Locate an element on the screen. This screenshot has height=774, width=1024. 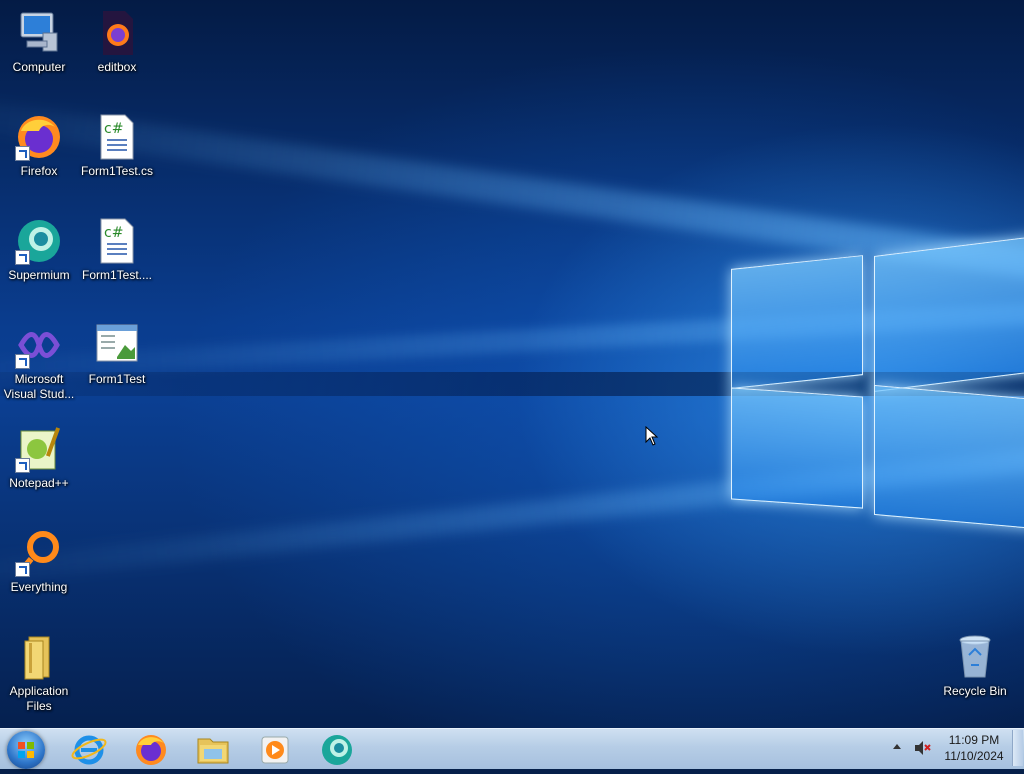
taskbar is located at coordinates (512, 748).